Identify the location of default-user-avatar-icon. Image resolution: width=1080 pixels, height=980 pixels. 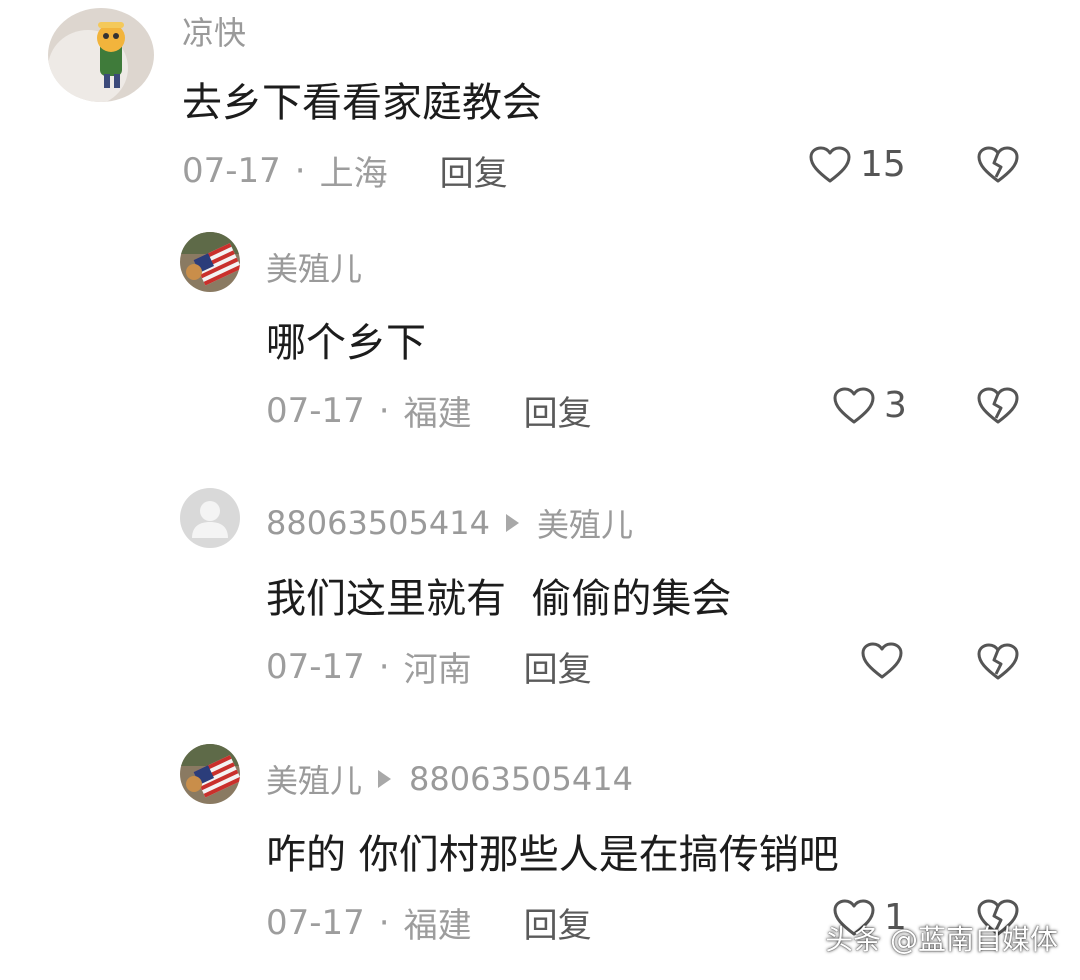
(210, 518).